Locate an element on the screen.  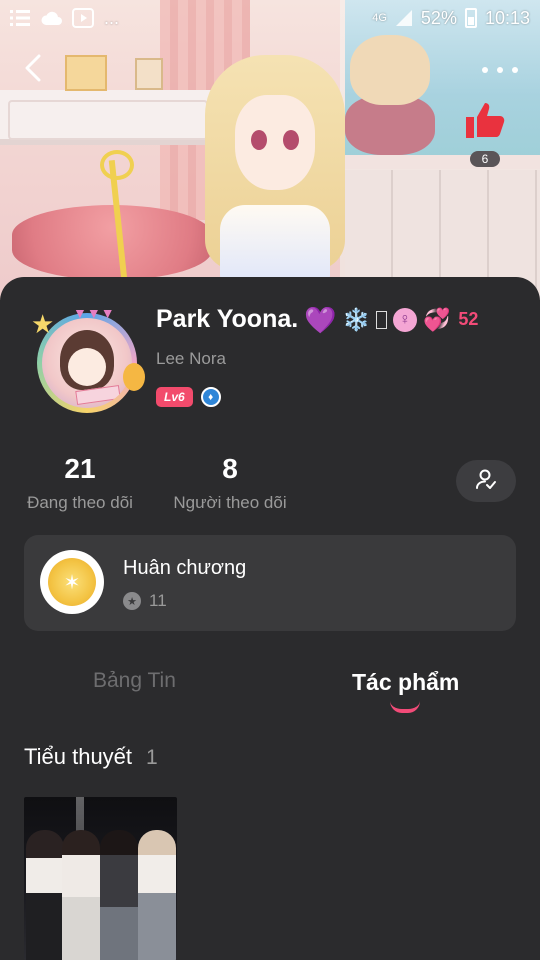
profile-name-row: Park Yoona. 💜 ❄️ ♀ 💞 52 is located at coordinates (317, 319).